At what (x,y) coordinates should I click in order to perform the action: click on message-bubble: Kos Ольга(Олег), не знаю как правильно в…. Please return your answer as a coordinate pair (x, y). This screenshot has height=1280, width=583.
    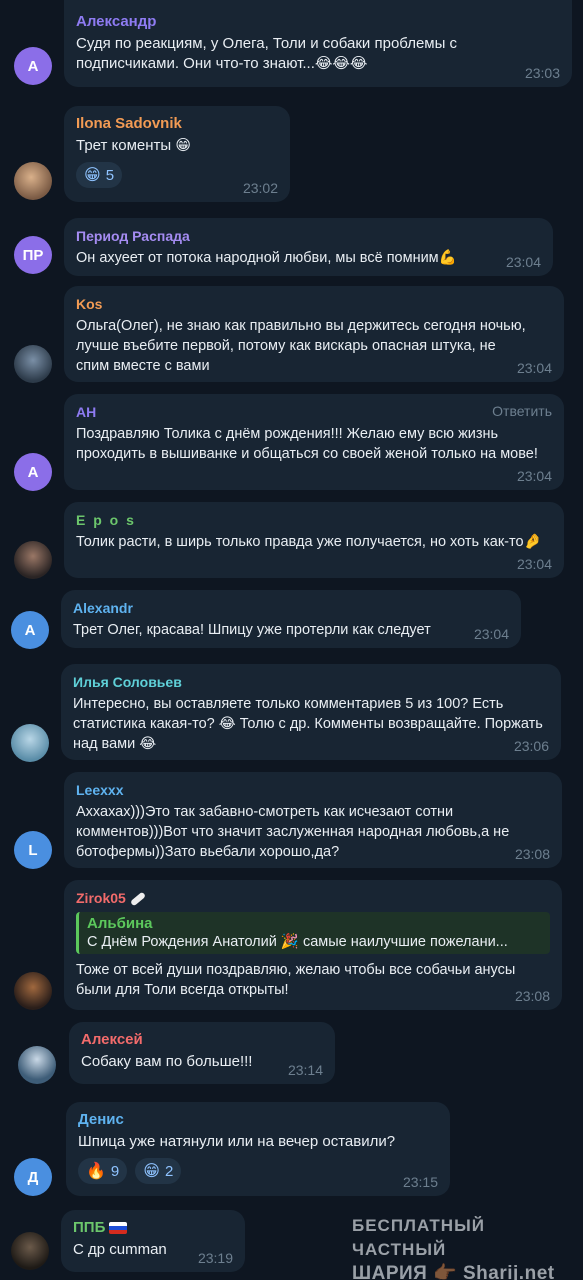
    Looking at the image, I should click on (314, 334).